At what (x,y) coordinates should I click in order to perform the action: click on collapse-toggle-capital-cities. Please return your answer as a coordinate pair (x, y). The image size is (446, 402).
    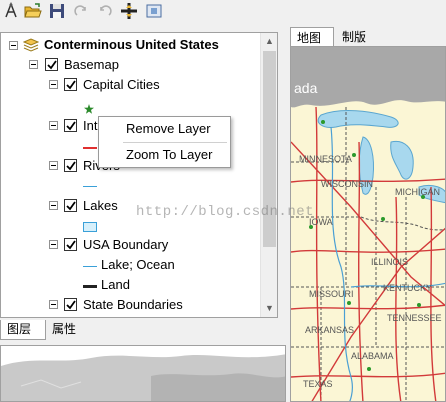
    Looking at the image, I should click on (53, 84).